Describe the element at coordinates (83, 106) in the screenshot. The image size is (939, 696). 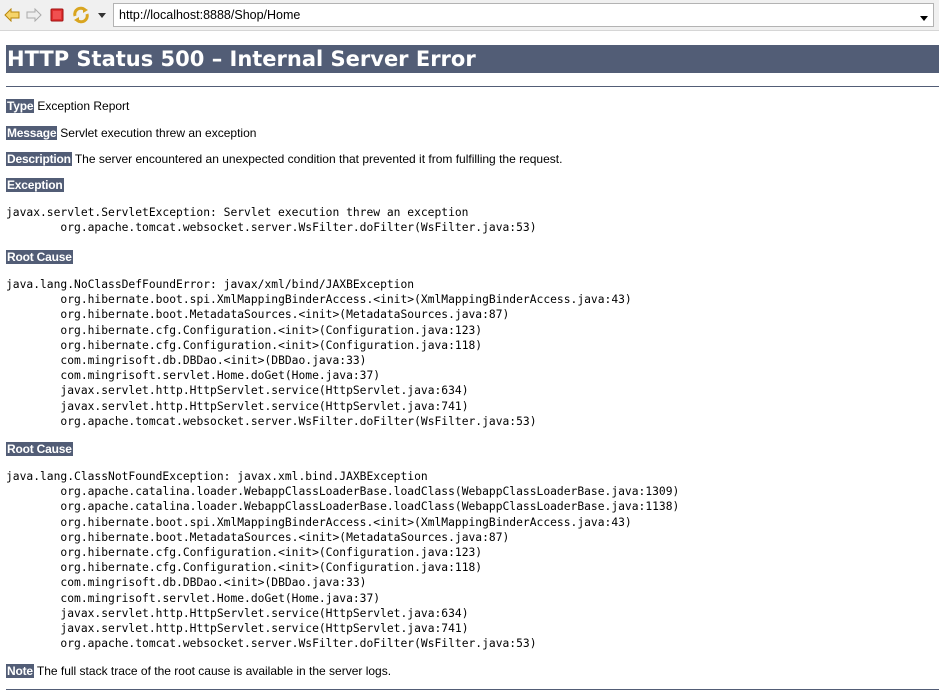
I see `type-value: Exception Report` at that location.